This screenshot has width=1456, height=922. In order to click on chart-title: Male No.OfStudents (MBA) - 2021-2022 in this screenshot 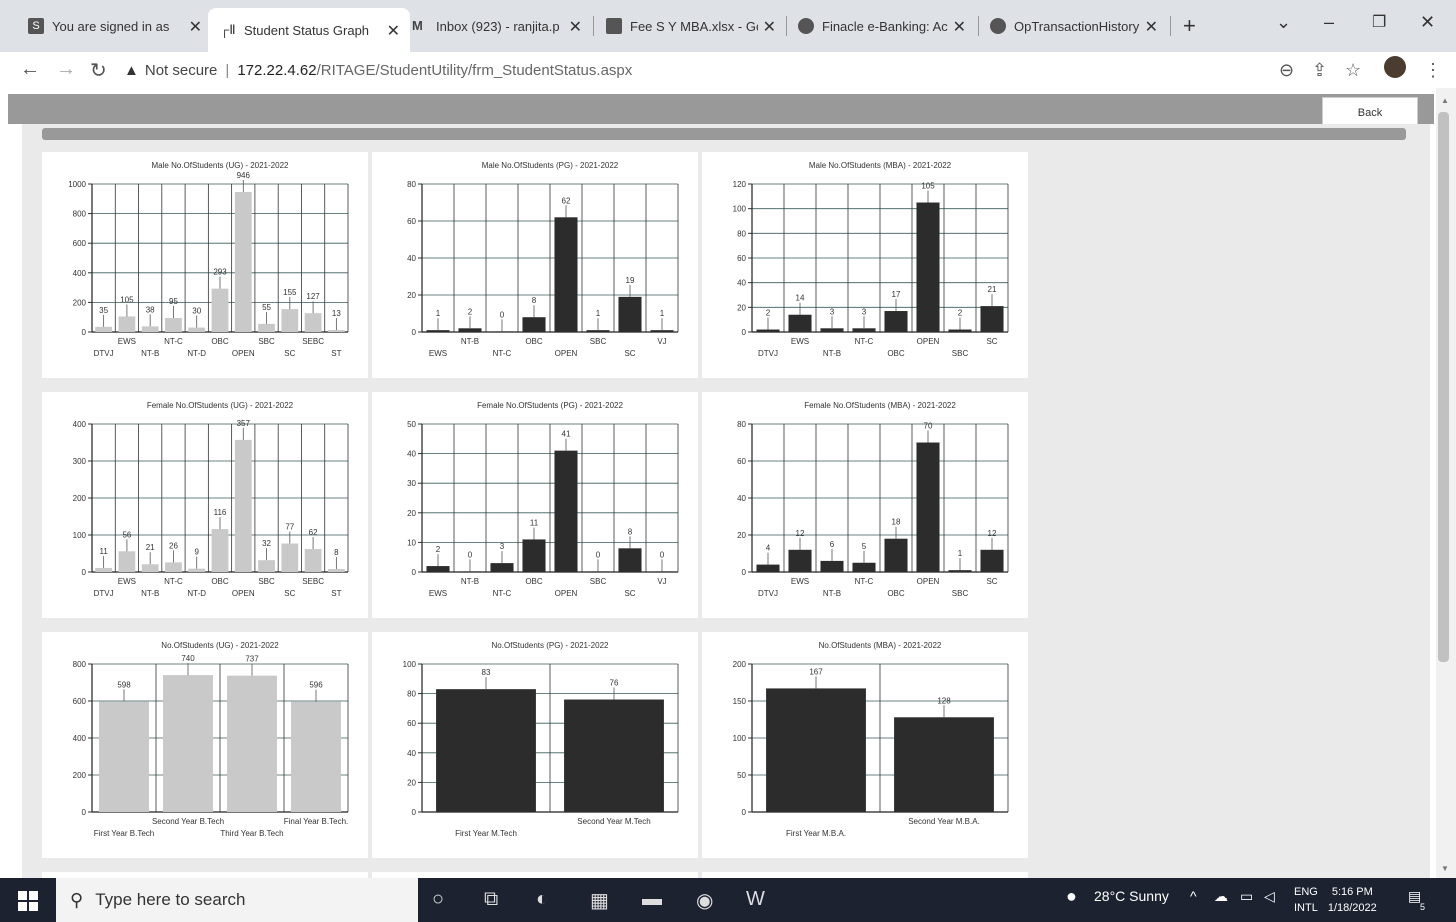, I will do `click(880, 165)`.